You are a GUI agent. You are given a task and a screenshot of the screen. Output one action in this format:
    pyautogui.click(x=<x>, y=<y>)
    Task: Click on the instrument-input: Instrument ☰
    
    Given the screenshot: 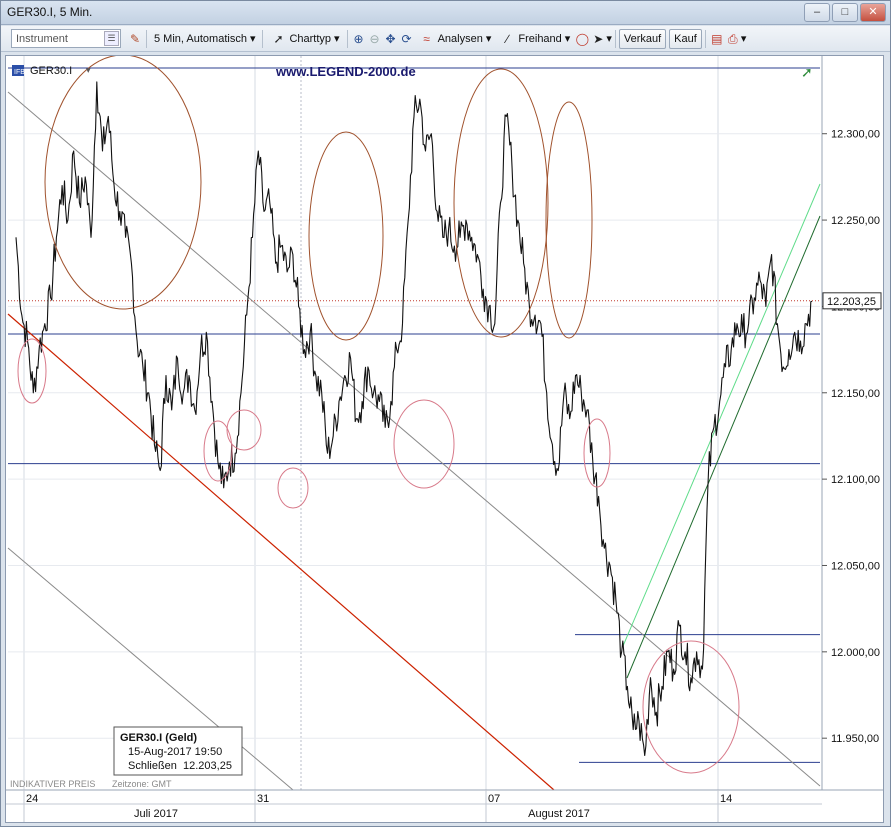 What is the action you would take?
    pyautogui.click(x=66, y=38)
    